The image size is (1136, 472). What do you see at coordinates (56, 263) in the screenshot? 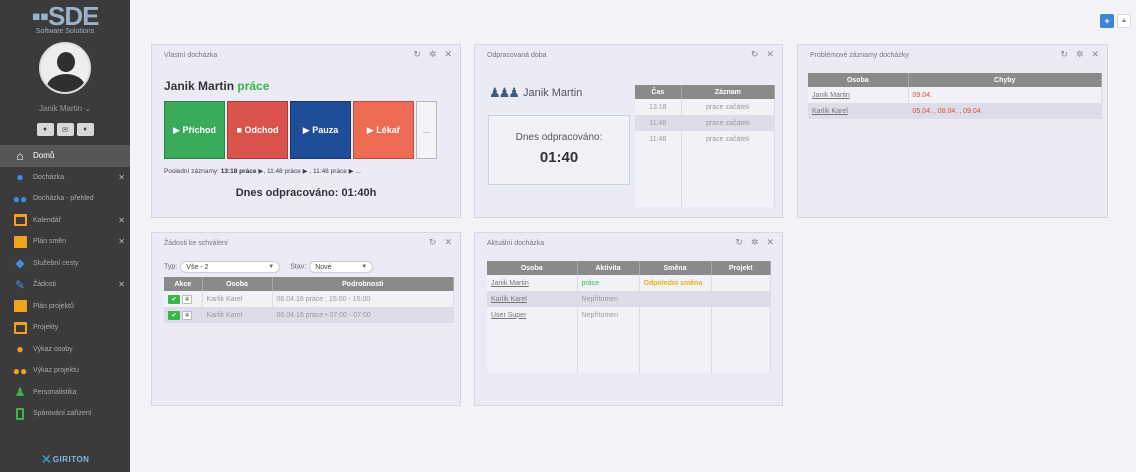
I see `sidebar-item-label: Služební cesty` at bounding box center [56, 263].